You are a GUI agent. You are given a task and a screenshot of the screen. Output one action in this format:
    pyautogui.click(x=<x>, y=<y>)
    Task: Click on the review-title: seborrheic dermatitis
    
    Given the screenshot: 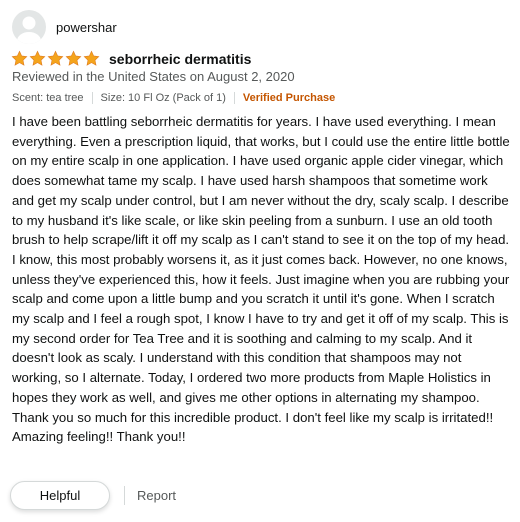 What is the action you would take?
    pyautogui.click(x=180, y=59)
    